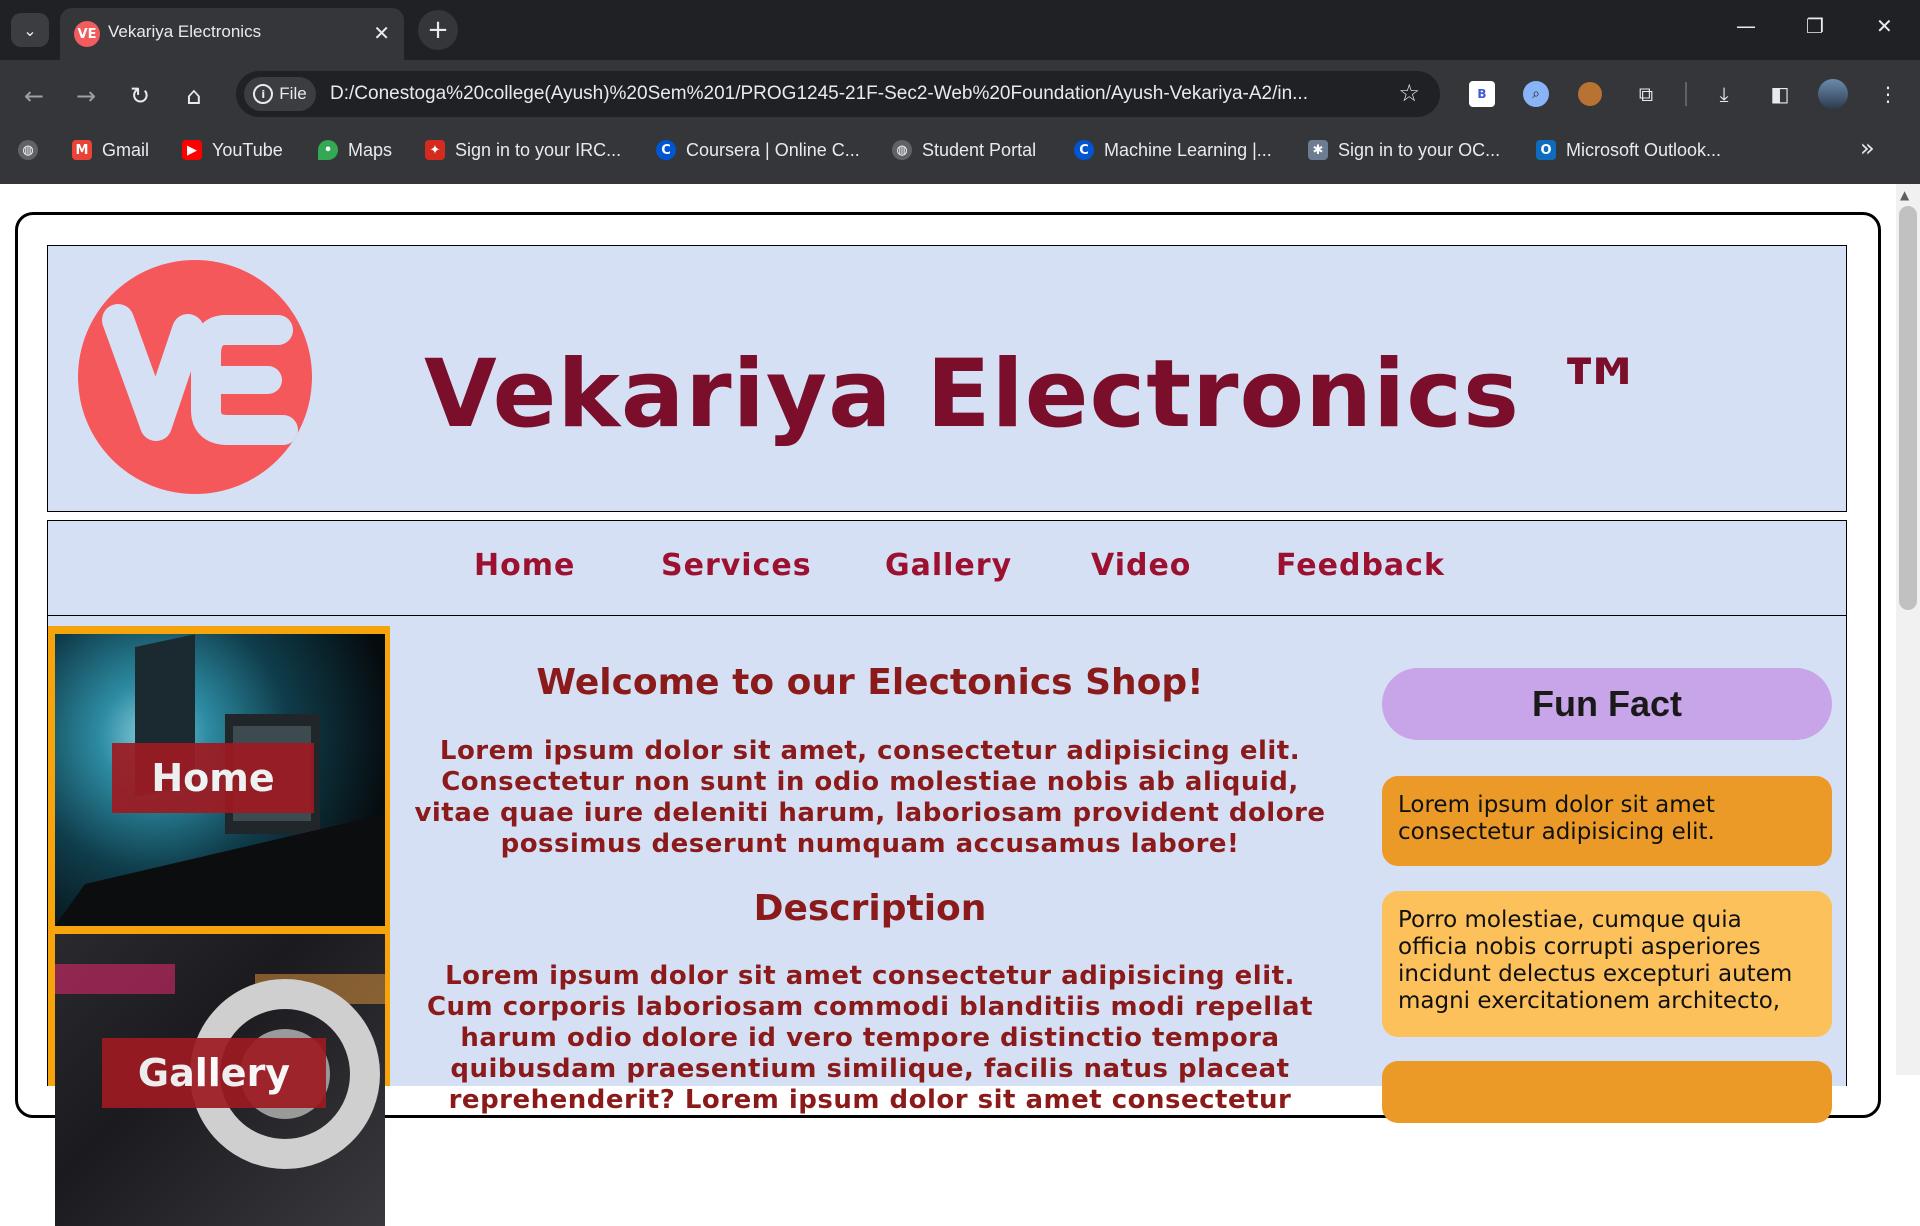 The image size is (1920, 1226). Describe the element at coordinates (736, 565) in the screenshot. I see `nav-services: Services` at that location.